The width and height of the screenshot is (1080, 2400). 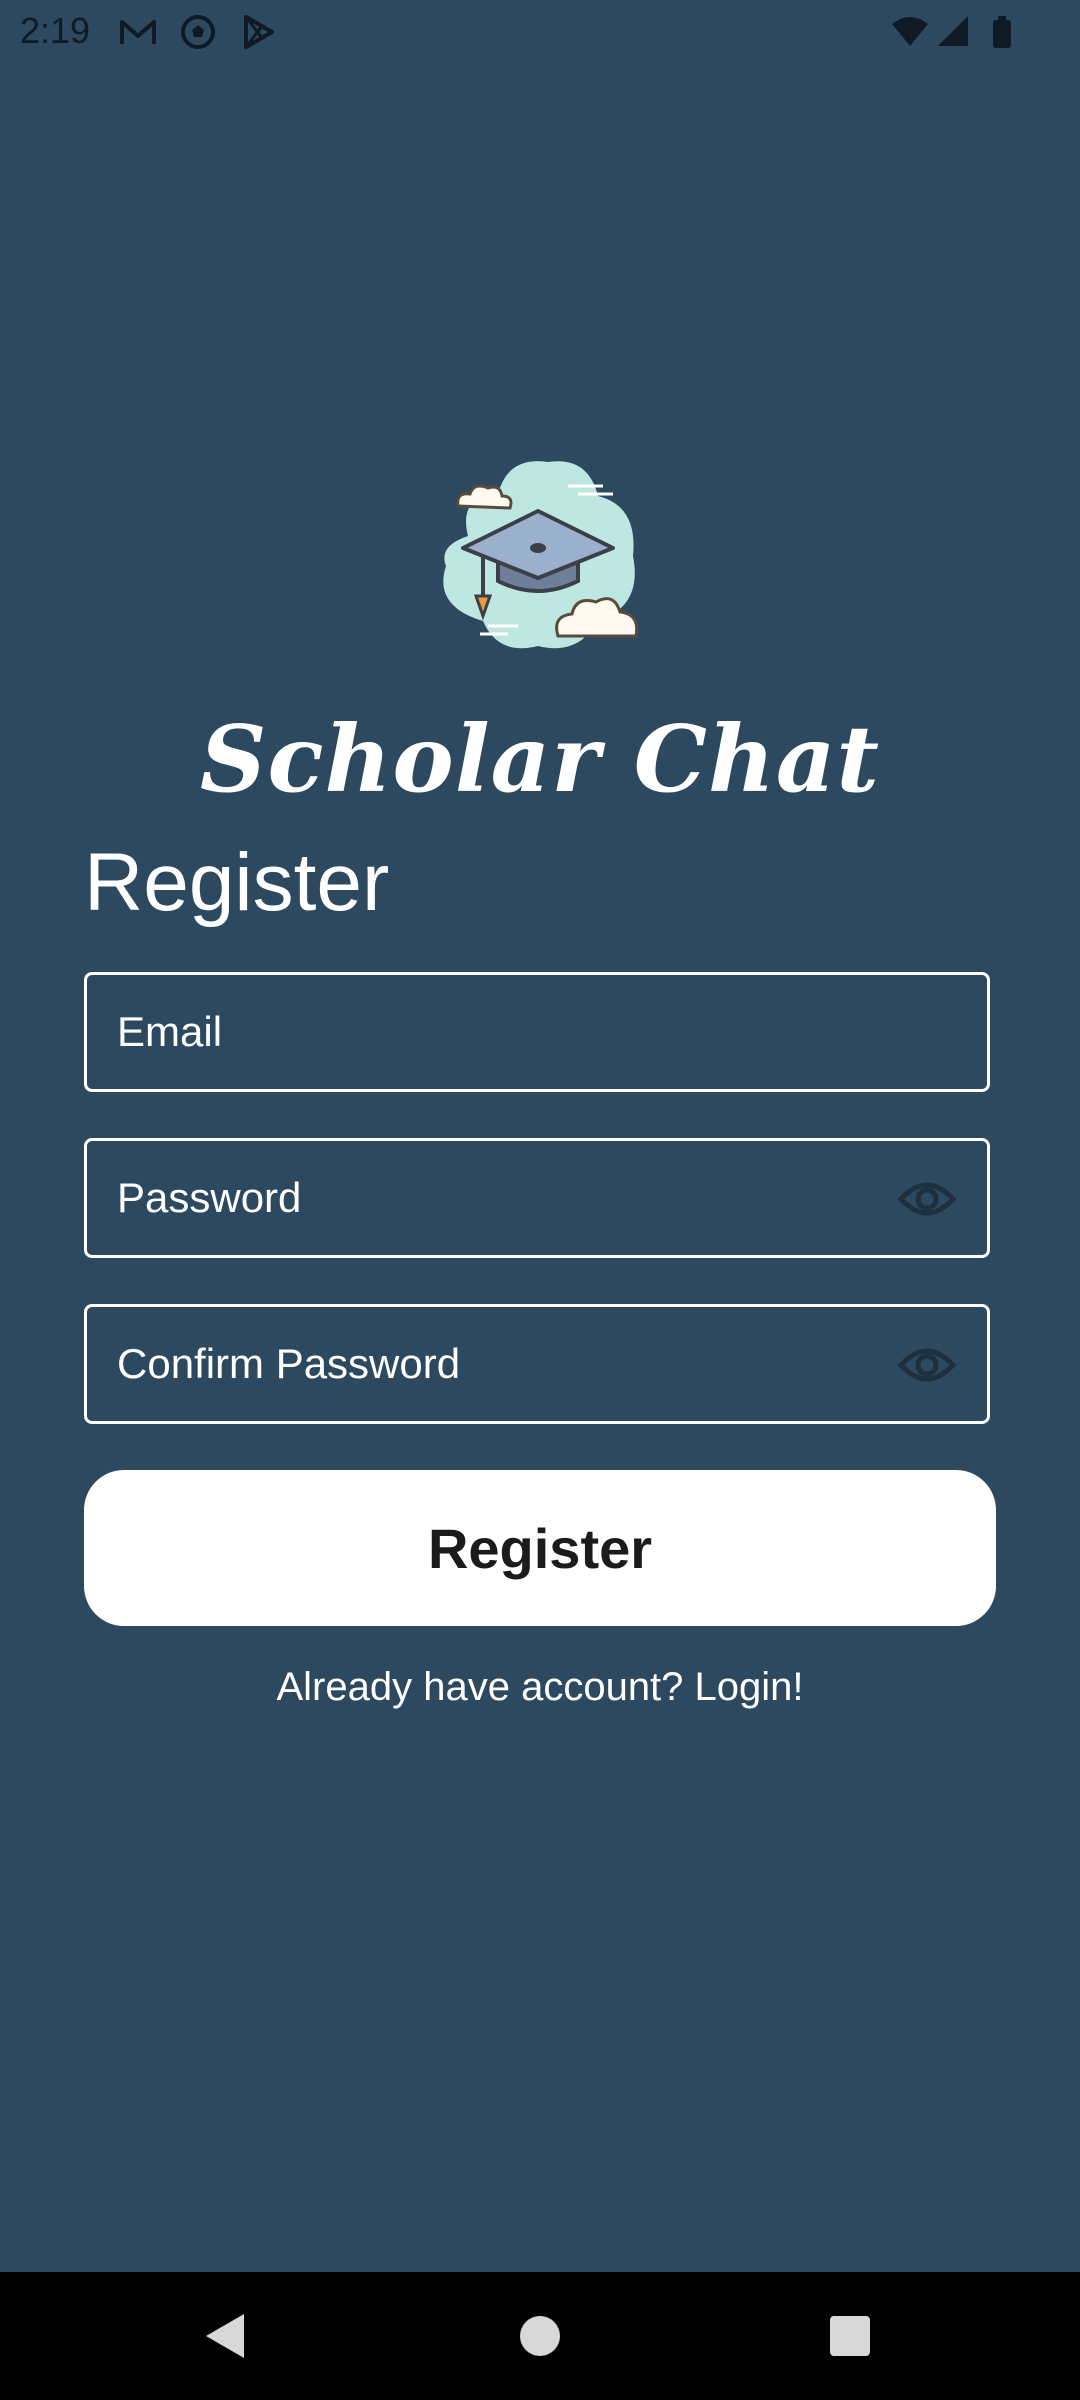 I want to click on email-input, so click(x=507, y=1032).